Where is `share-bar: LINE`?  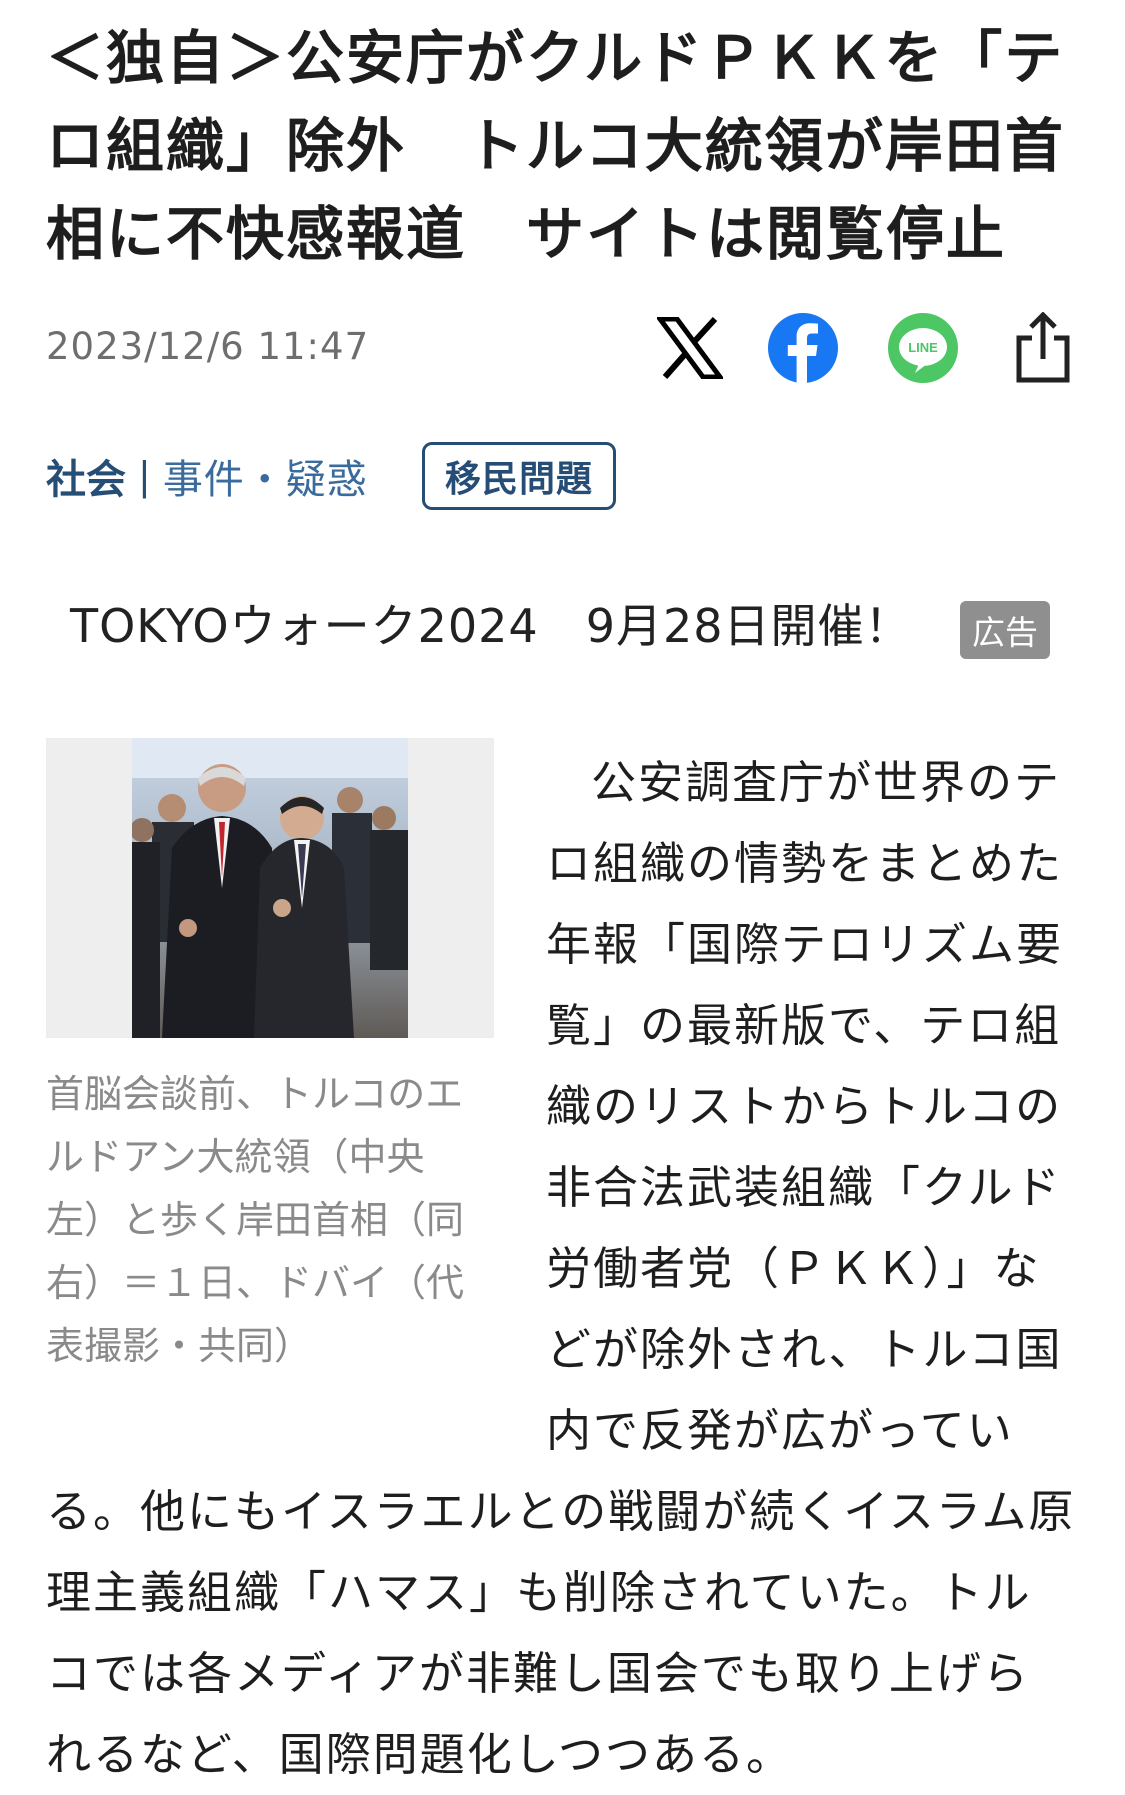
share-bar: LINE is located at coordinates (562, 350).